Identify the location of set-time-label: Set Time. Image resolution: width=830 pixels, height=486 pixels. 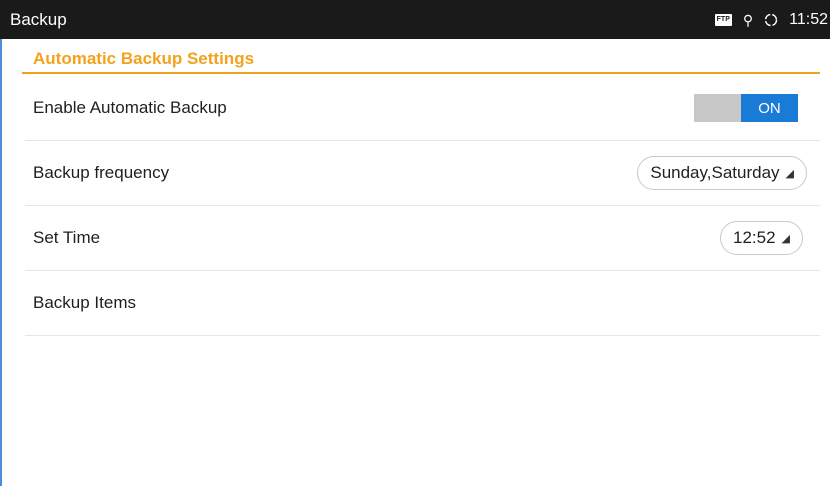
(67, 237).